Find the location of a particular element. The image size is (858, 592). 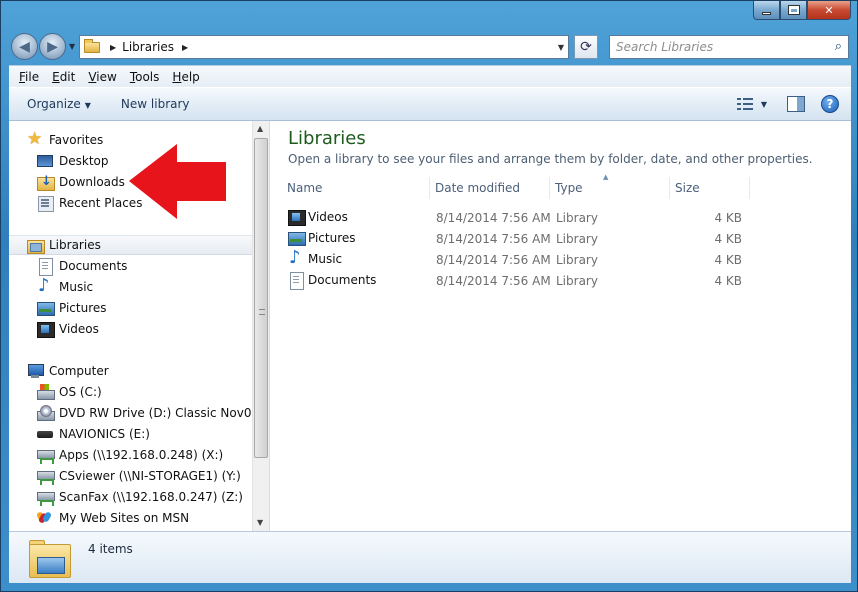

nav-label: Desktop is located at coordinates (84, 161).